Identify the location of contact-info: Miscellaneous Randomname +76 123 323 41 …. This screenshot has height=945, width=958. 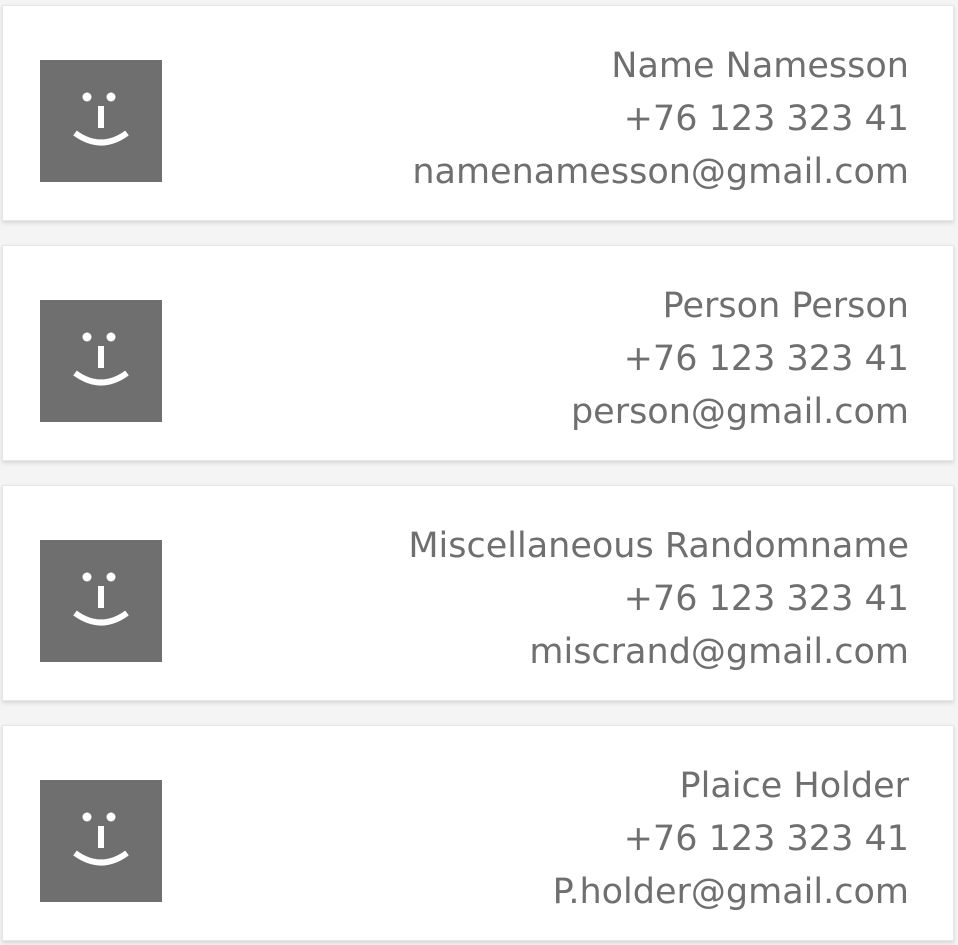
(658, 599).